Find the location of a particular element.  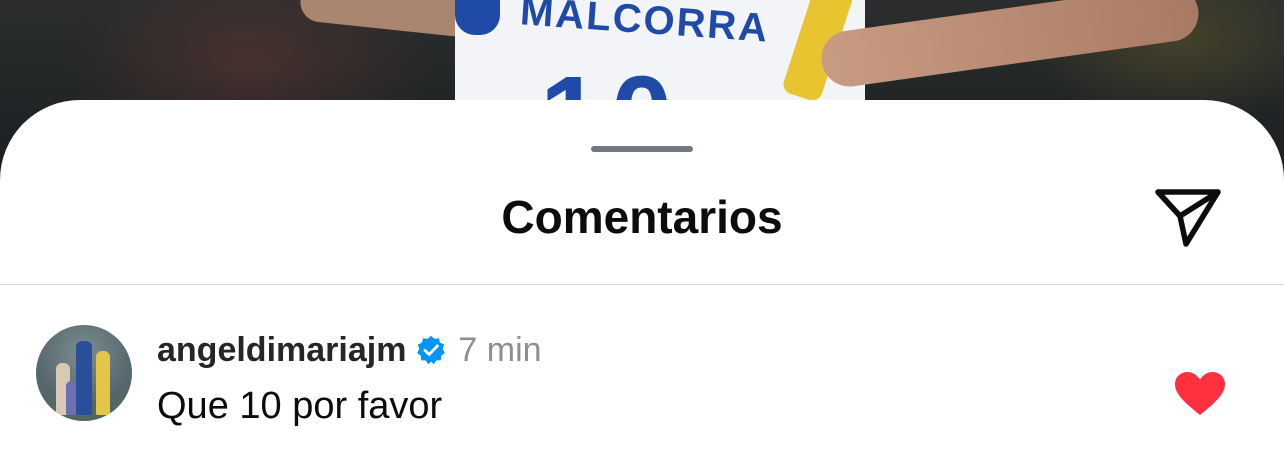

header-divider is located at coordinates (642, 284).